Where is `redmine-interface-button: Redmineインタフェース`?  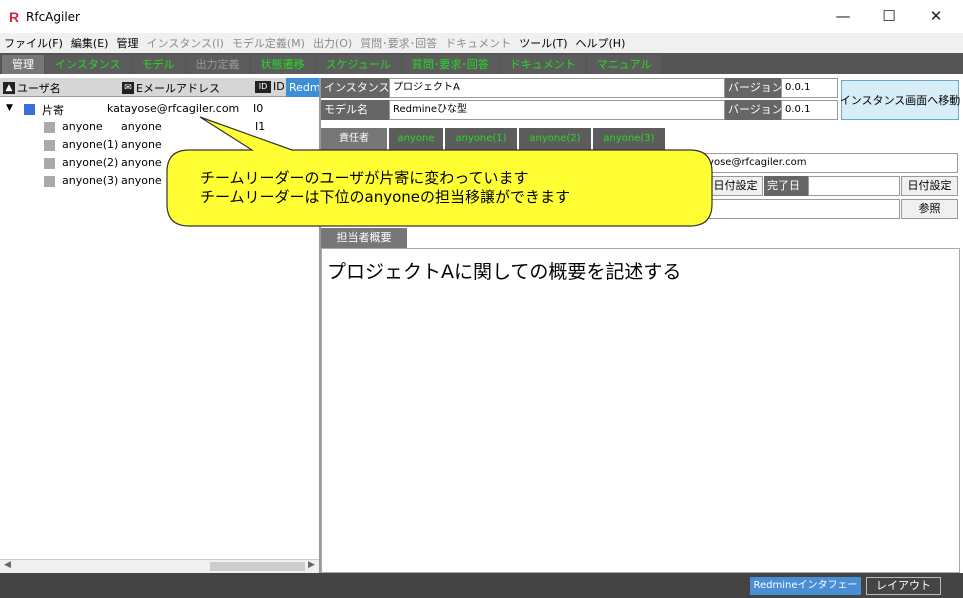
redmine-interface-button: Redmineインタフェース is located at coordinates (805, 586).